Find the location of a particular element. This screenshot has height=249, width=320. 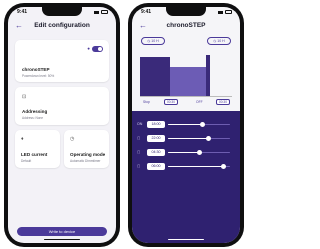

header: ← chronoSTEP is located at coordinates (186, 27).